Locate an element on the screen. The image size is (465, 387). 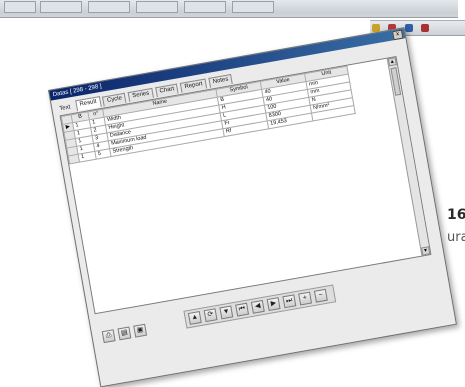
scroll-up-icon: ▲ is located at coordinates (392, 62).